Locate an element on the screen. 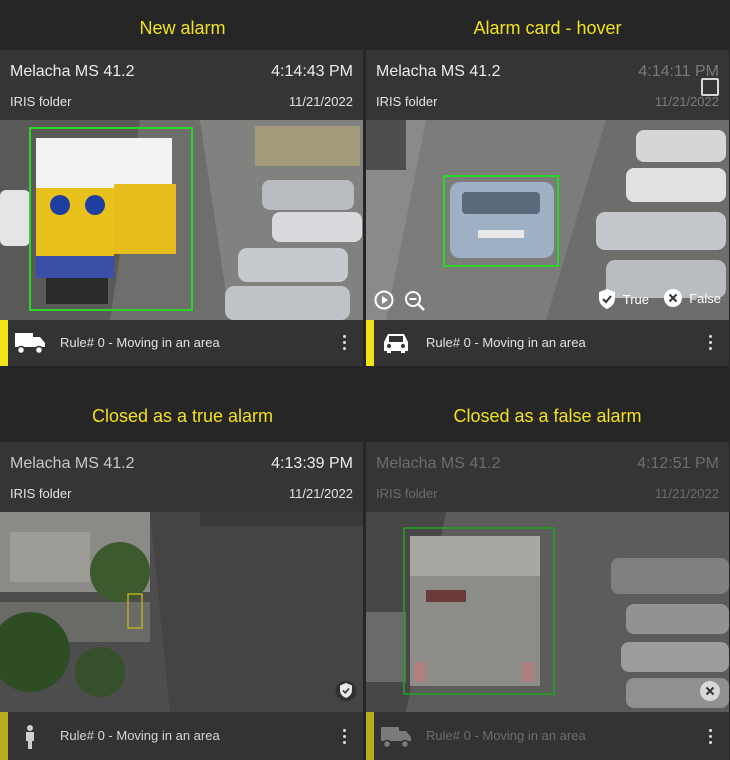 The width and height of the screenshot is (730, 760). mark-true-label: True is located at coordinates (635, 299).